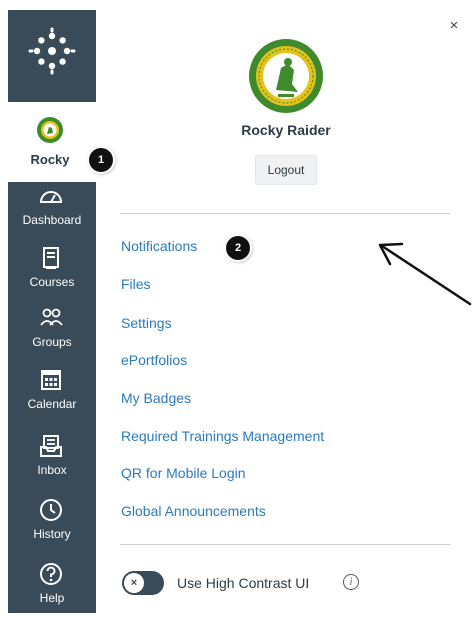 This screenshot has width=472, height=623. What do you see at coordinates (51, 380) in the screenshot?
I see `calendar-icon` at bounding box center [51, 380].